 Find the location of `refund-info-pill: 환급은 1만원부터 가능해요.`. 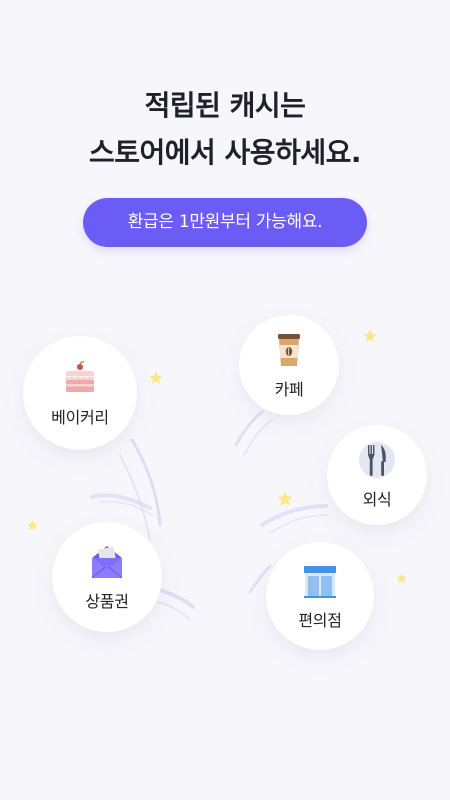

refund-info-pill: 환급은 1만원부터 가능해요. is located at coordinates (225, 222).